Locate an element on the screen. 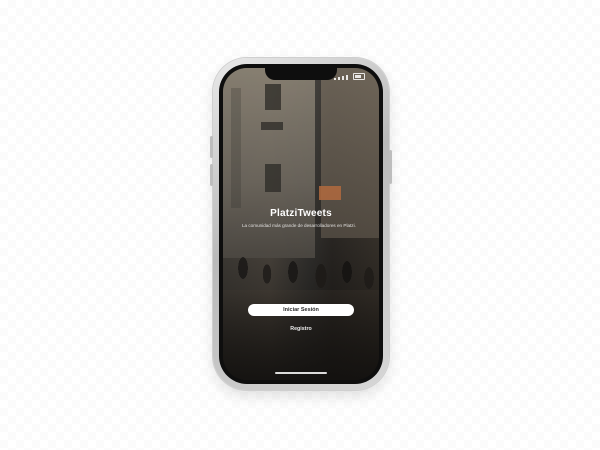 Image resolution: width=600 pixels, height=450 pixels. status-icons is located at coordinates (349, 76).